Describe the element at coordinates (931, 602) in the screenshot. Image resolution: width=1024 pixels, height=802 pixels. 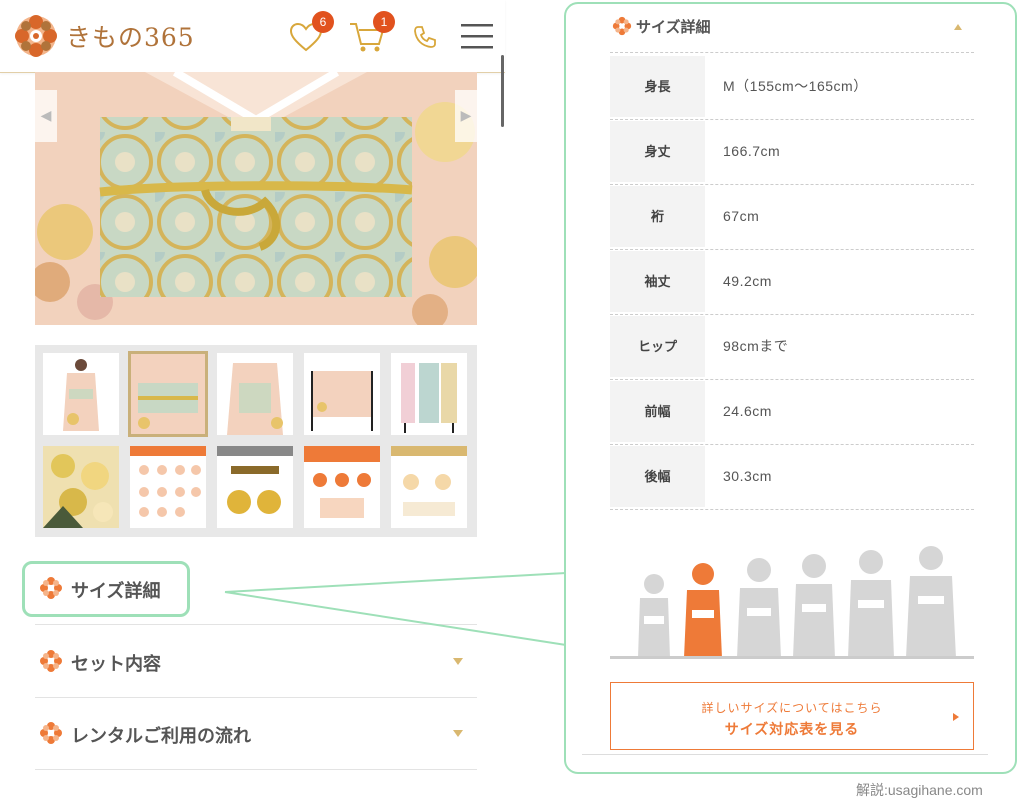
I see `figure-4l` at that location.